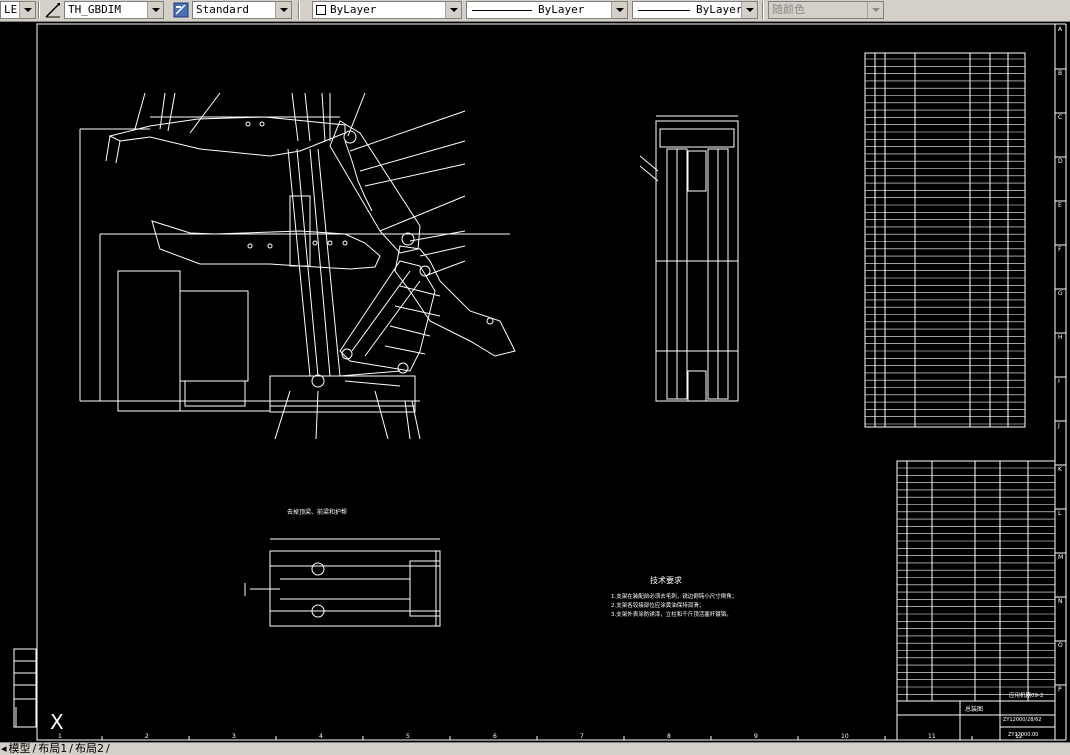  I want to click on dimstyle-value: TH_GBDIM, so click(94, 9).